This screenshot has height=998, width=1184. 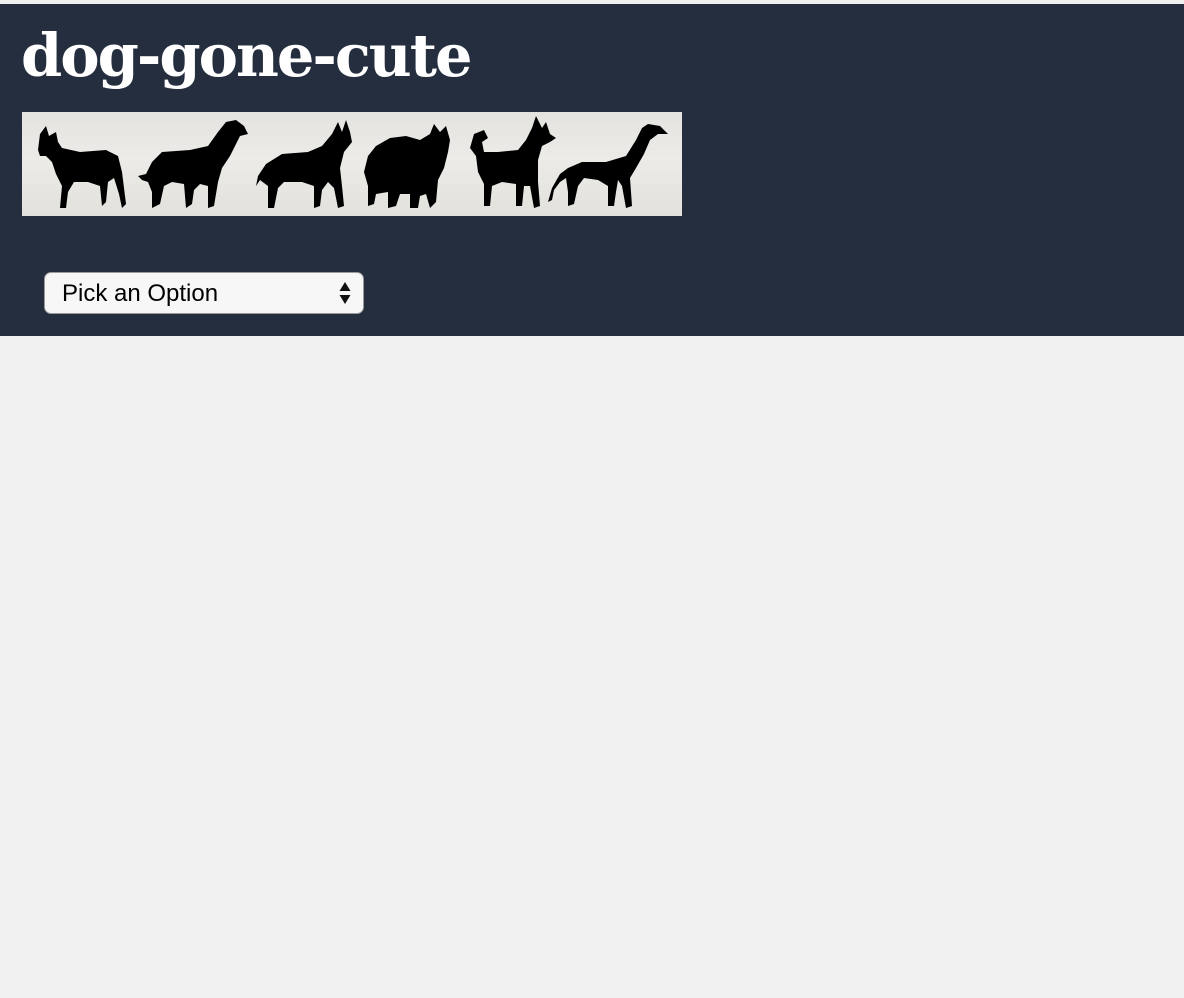 I want to click on breed-select: Pick an Option, so click(x=204, y=293).